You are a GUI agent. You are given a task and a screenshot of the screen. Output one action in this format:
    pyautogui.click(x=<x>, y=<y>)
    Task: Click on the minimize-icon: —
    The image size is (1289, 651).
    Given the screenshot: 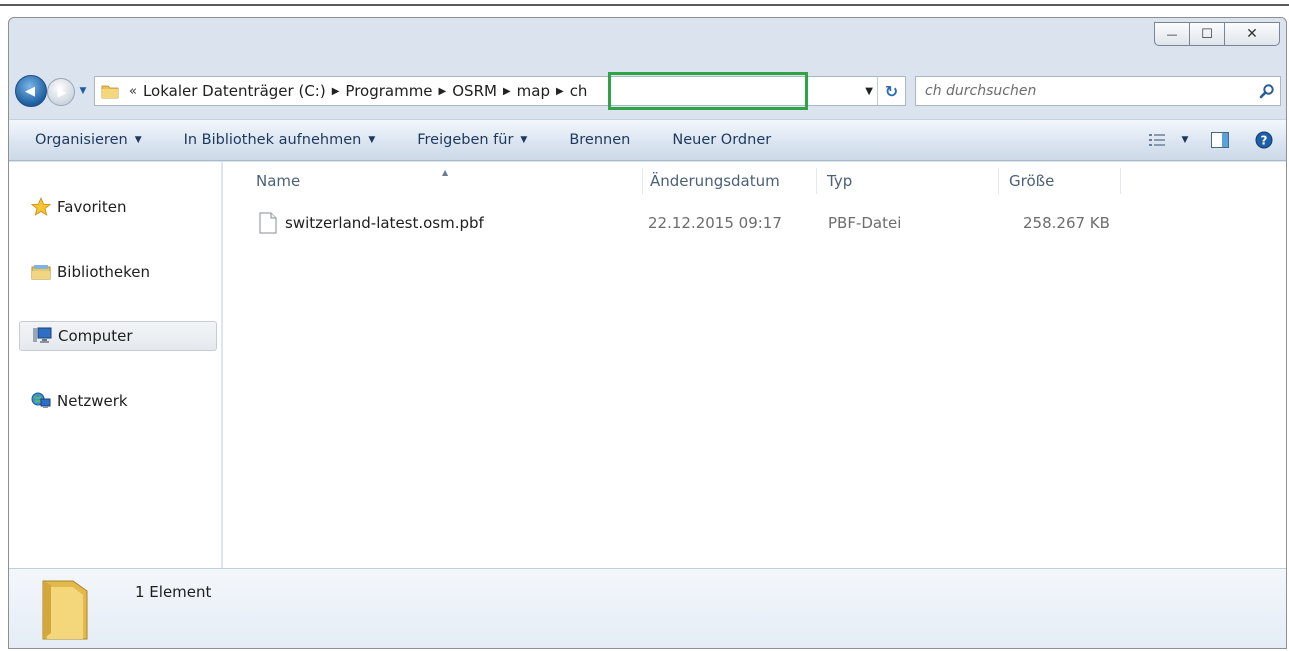 What is the action you would take?
    pyautogui.click(x=1172, y=34)
    